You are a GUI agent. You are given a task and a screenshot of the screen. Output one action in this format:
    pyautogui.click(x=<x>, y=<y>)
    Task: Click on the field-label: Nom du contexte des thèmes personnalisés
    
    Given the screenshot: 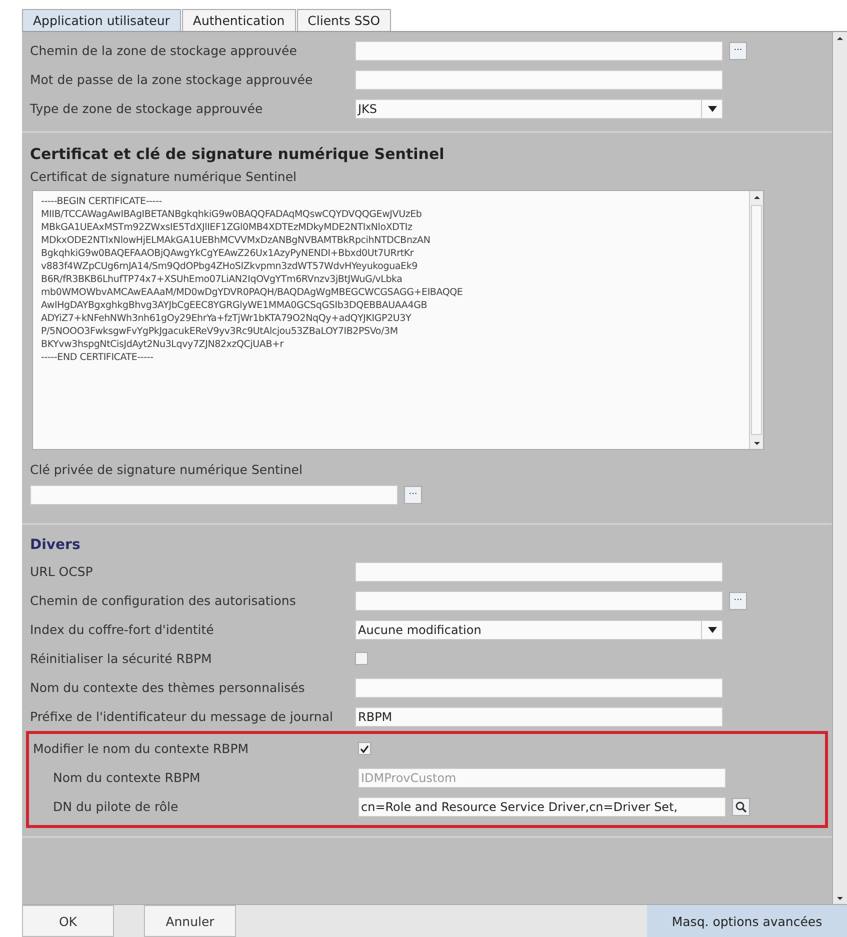 What is the action you would take?
    pyautogui.click(x=168, y=687)
    